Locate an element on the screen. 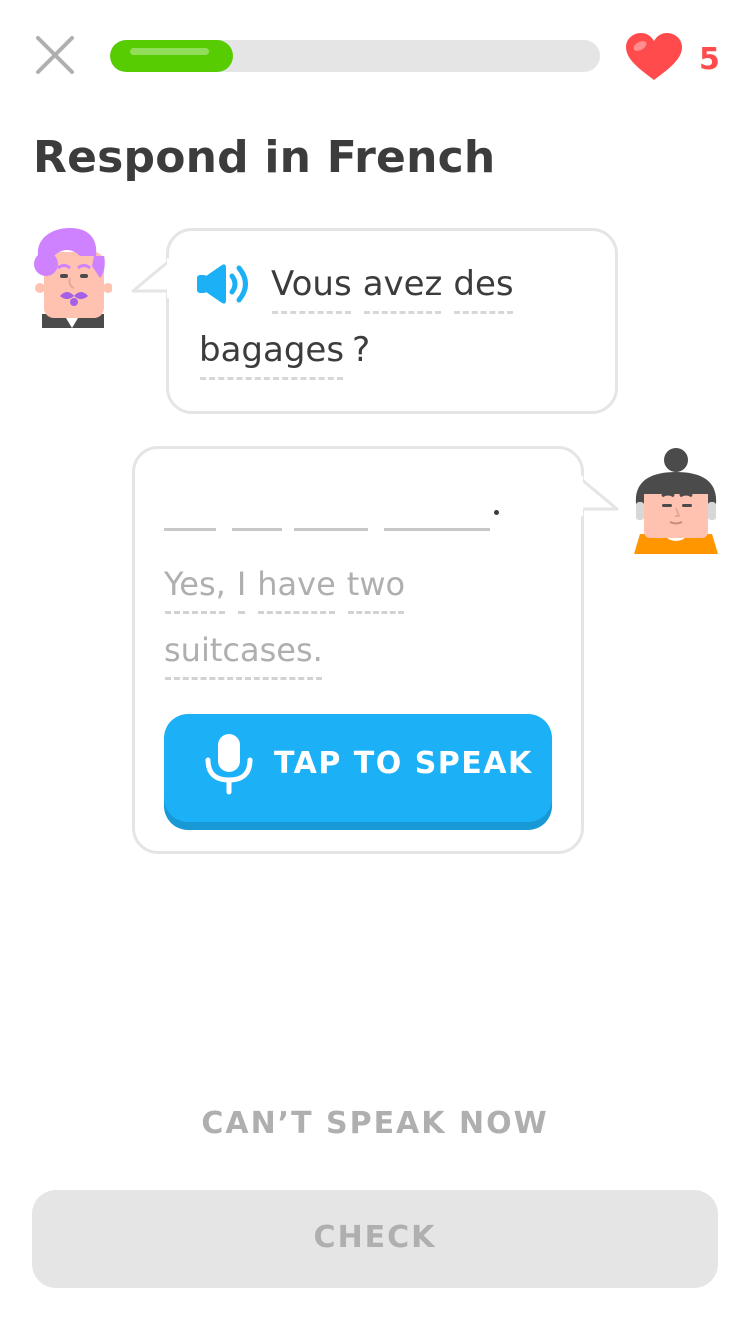 The width and height of the screenshot is (750, 1334). hint-word: two is located at coordinates (376, 588).